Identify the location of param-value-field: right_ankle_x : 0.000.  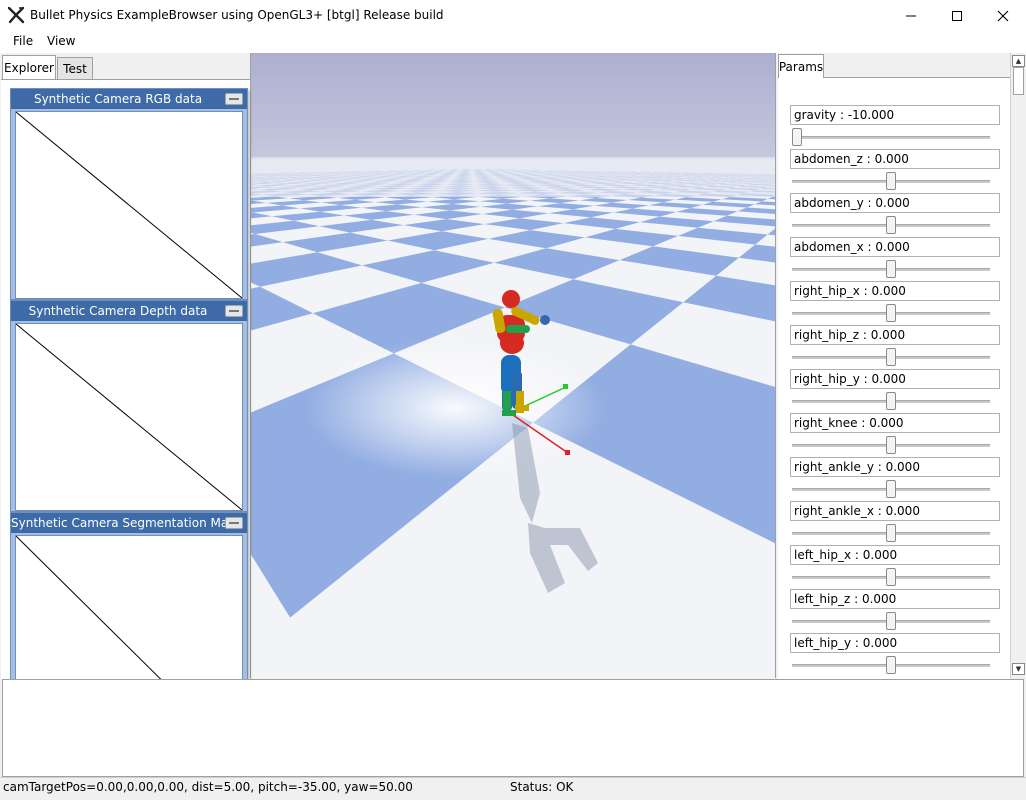
(895, 511).